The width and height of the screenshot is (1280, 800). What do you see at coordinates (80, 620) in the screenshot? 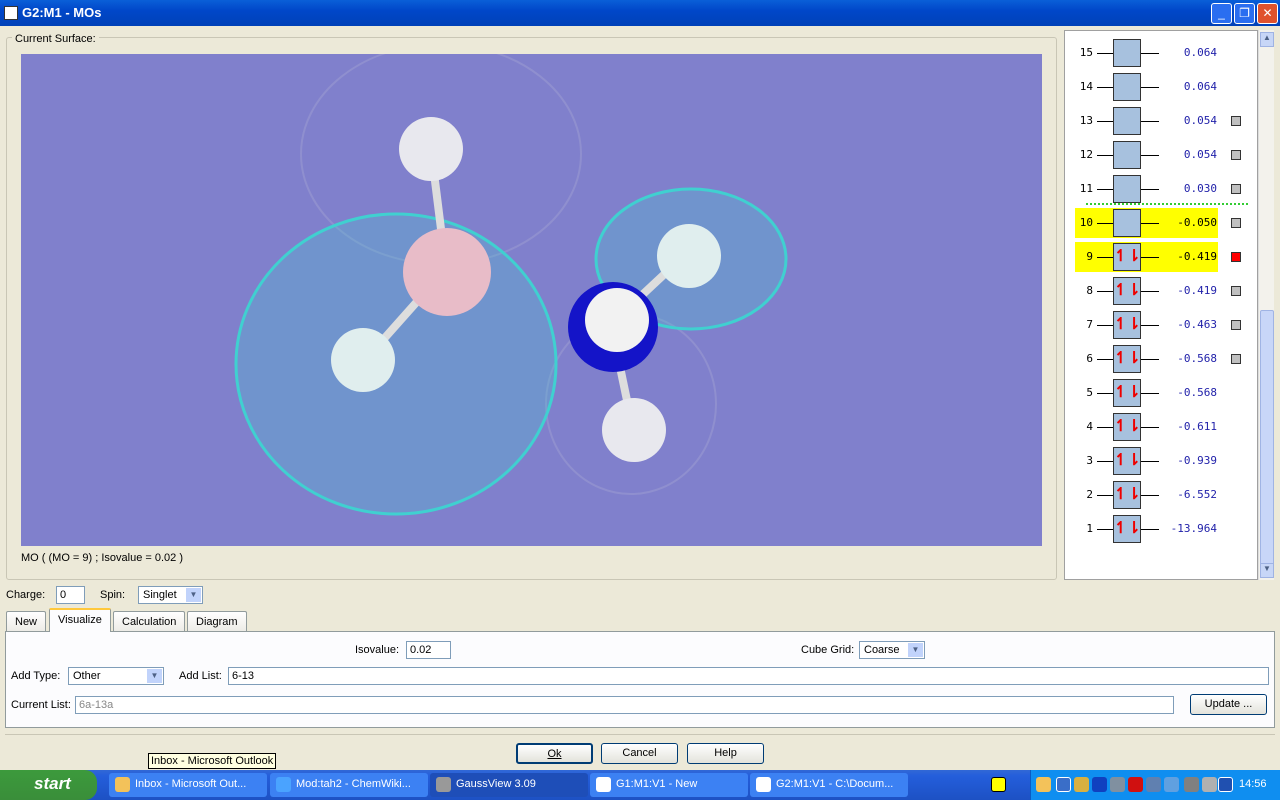
I see `tab-visualize: Visualize` at bounding box center [80, 620].